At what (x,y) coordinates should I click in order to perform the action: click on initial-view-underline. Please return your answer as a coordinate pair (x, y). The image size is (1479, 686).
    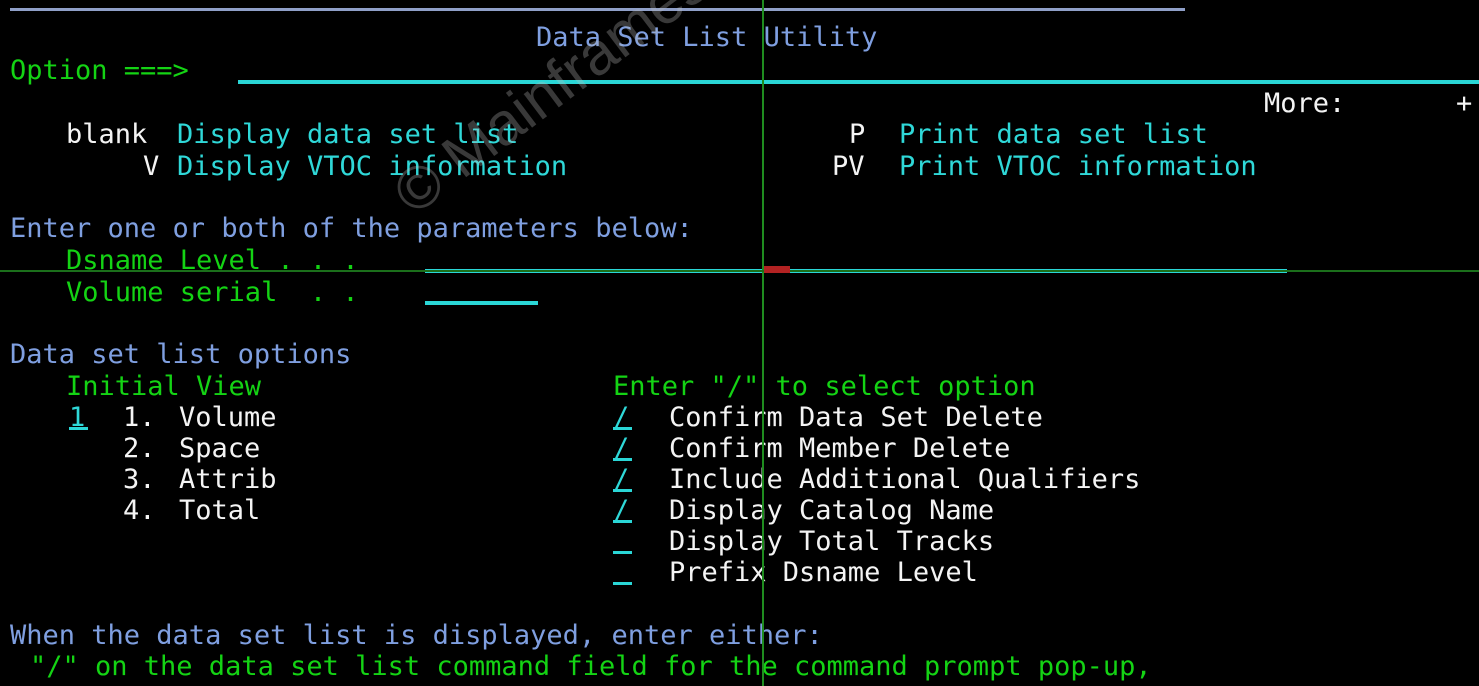
    Looking at the image, I should click on (78, 428).